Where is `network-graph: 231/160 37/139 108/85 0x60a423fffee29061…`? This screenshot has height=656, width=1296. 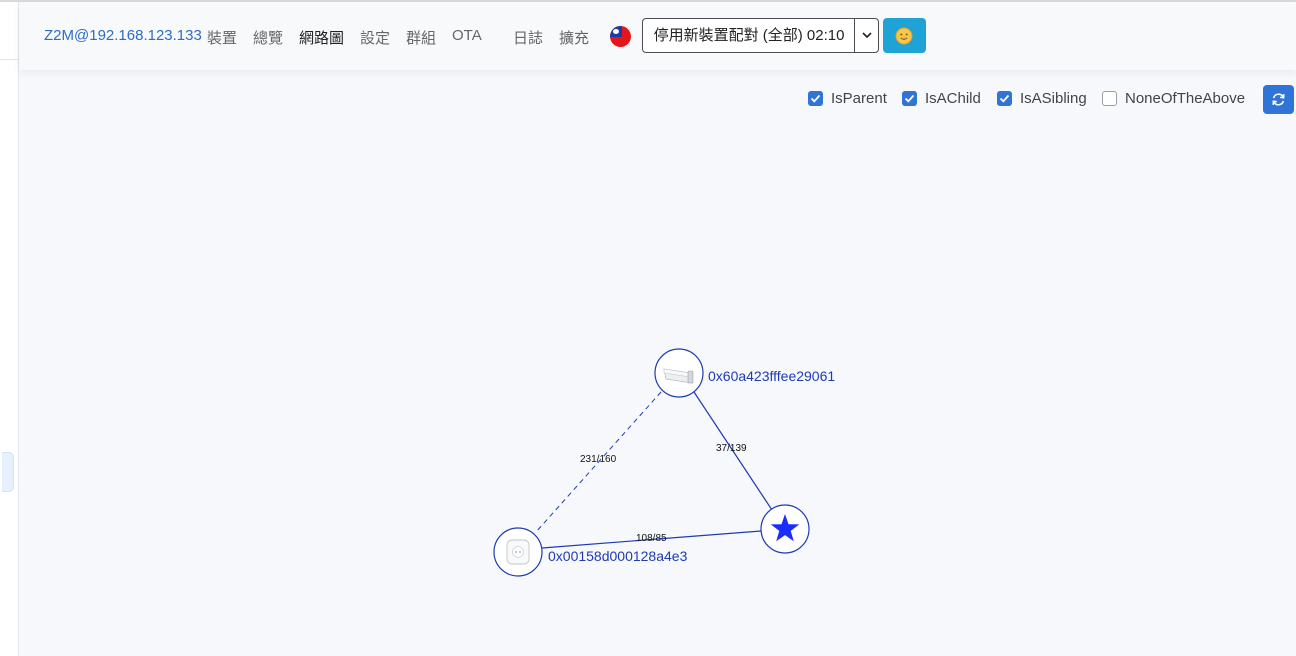 network-graph: 231/160 37/139 108/85 0x60a423fffee29061… is located at coordinates (664, 462).